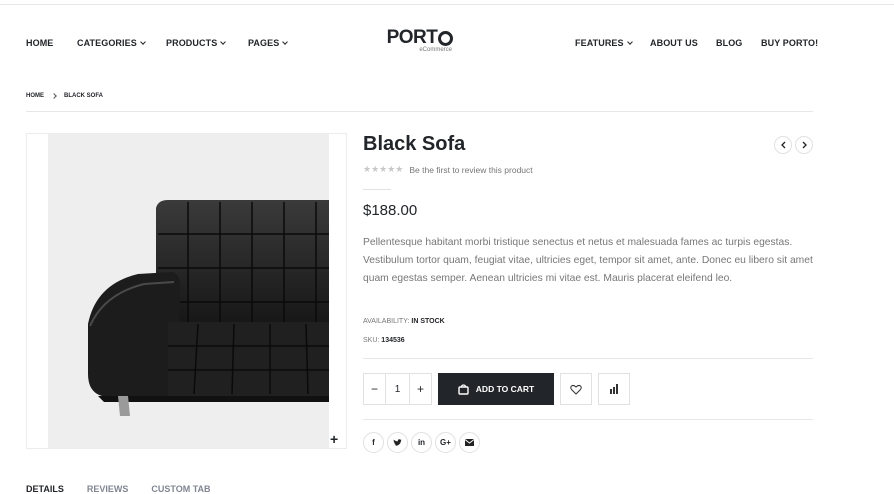 The width and height of the screenshot is (894, 494). Describe the element at coordinates (334, 439) in the screenshot. I see `zoom-plus-icon: +` at that location.